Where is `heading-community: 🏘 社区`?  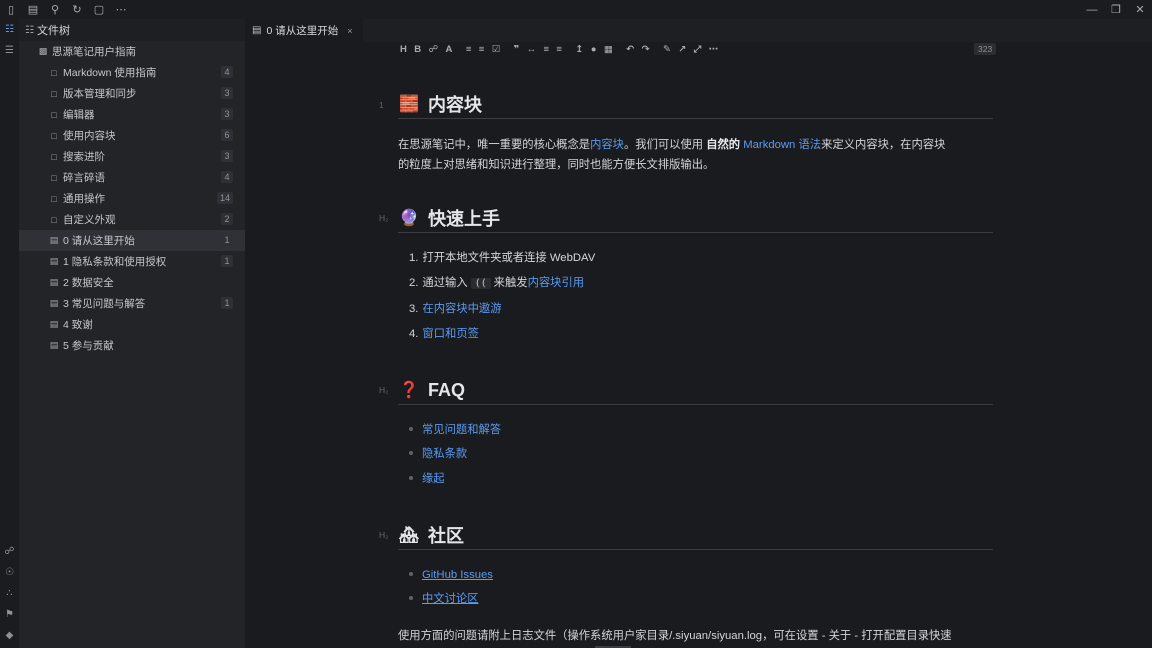 heading-community: 🏘 社区 is located at coordinates (695, 535).